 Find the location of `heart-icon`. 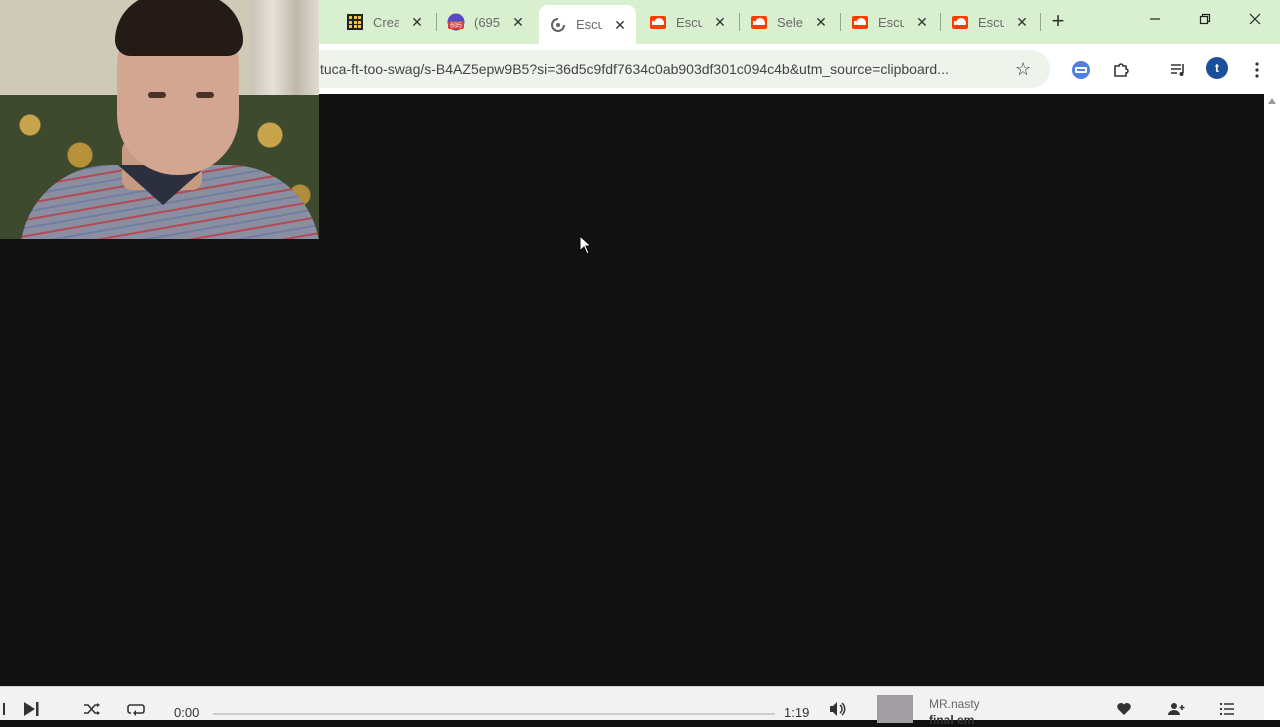

heart-icon is located at coordinates (1124, 709).